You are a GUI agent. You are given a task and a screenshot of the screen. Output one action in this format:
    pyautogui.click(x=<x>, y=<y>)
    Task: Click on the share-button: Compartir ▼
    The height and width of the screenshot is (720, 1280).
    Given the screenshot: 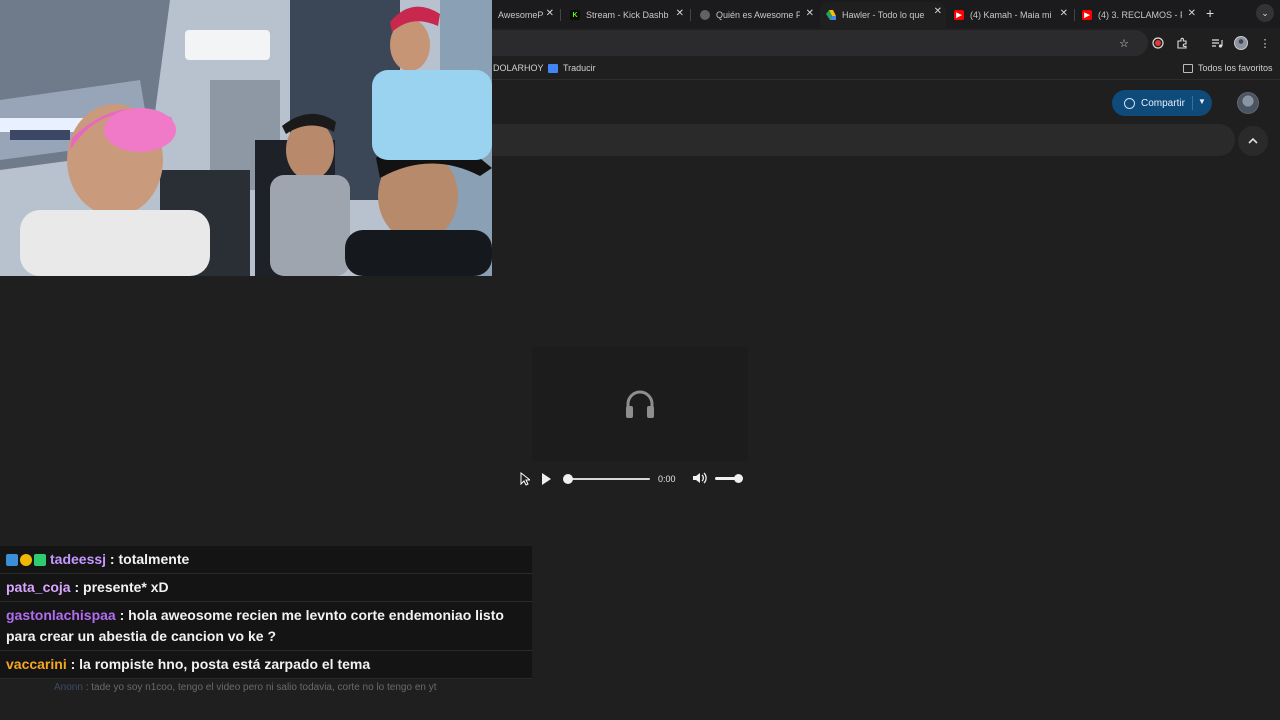 What is the action you would take?
    pyautogui.click(x=1162, y=103)
    